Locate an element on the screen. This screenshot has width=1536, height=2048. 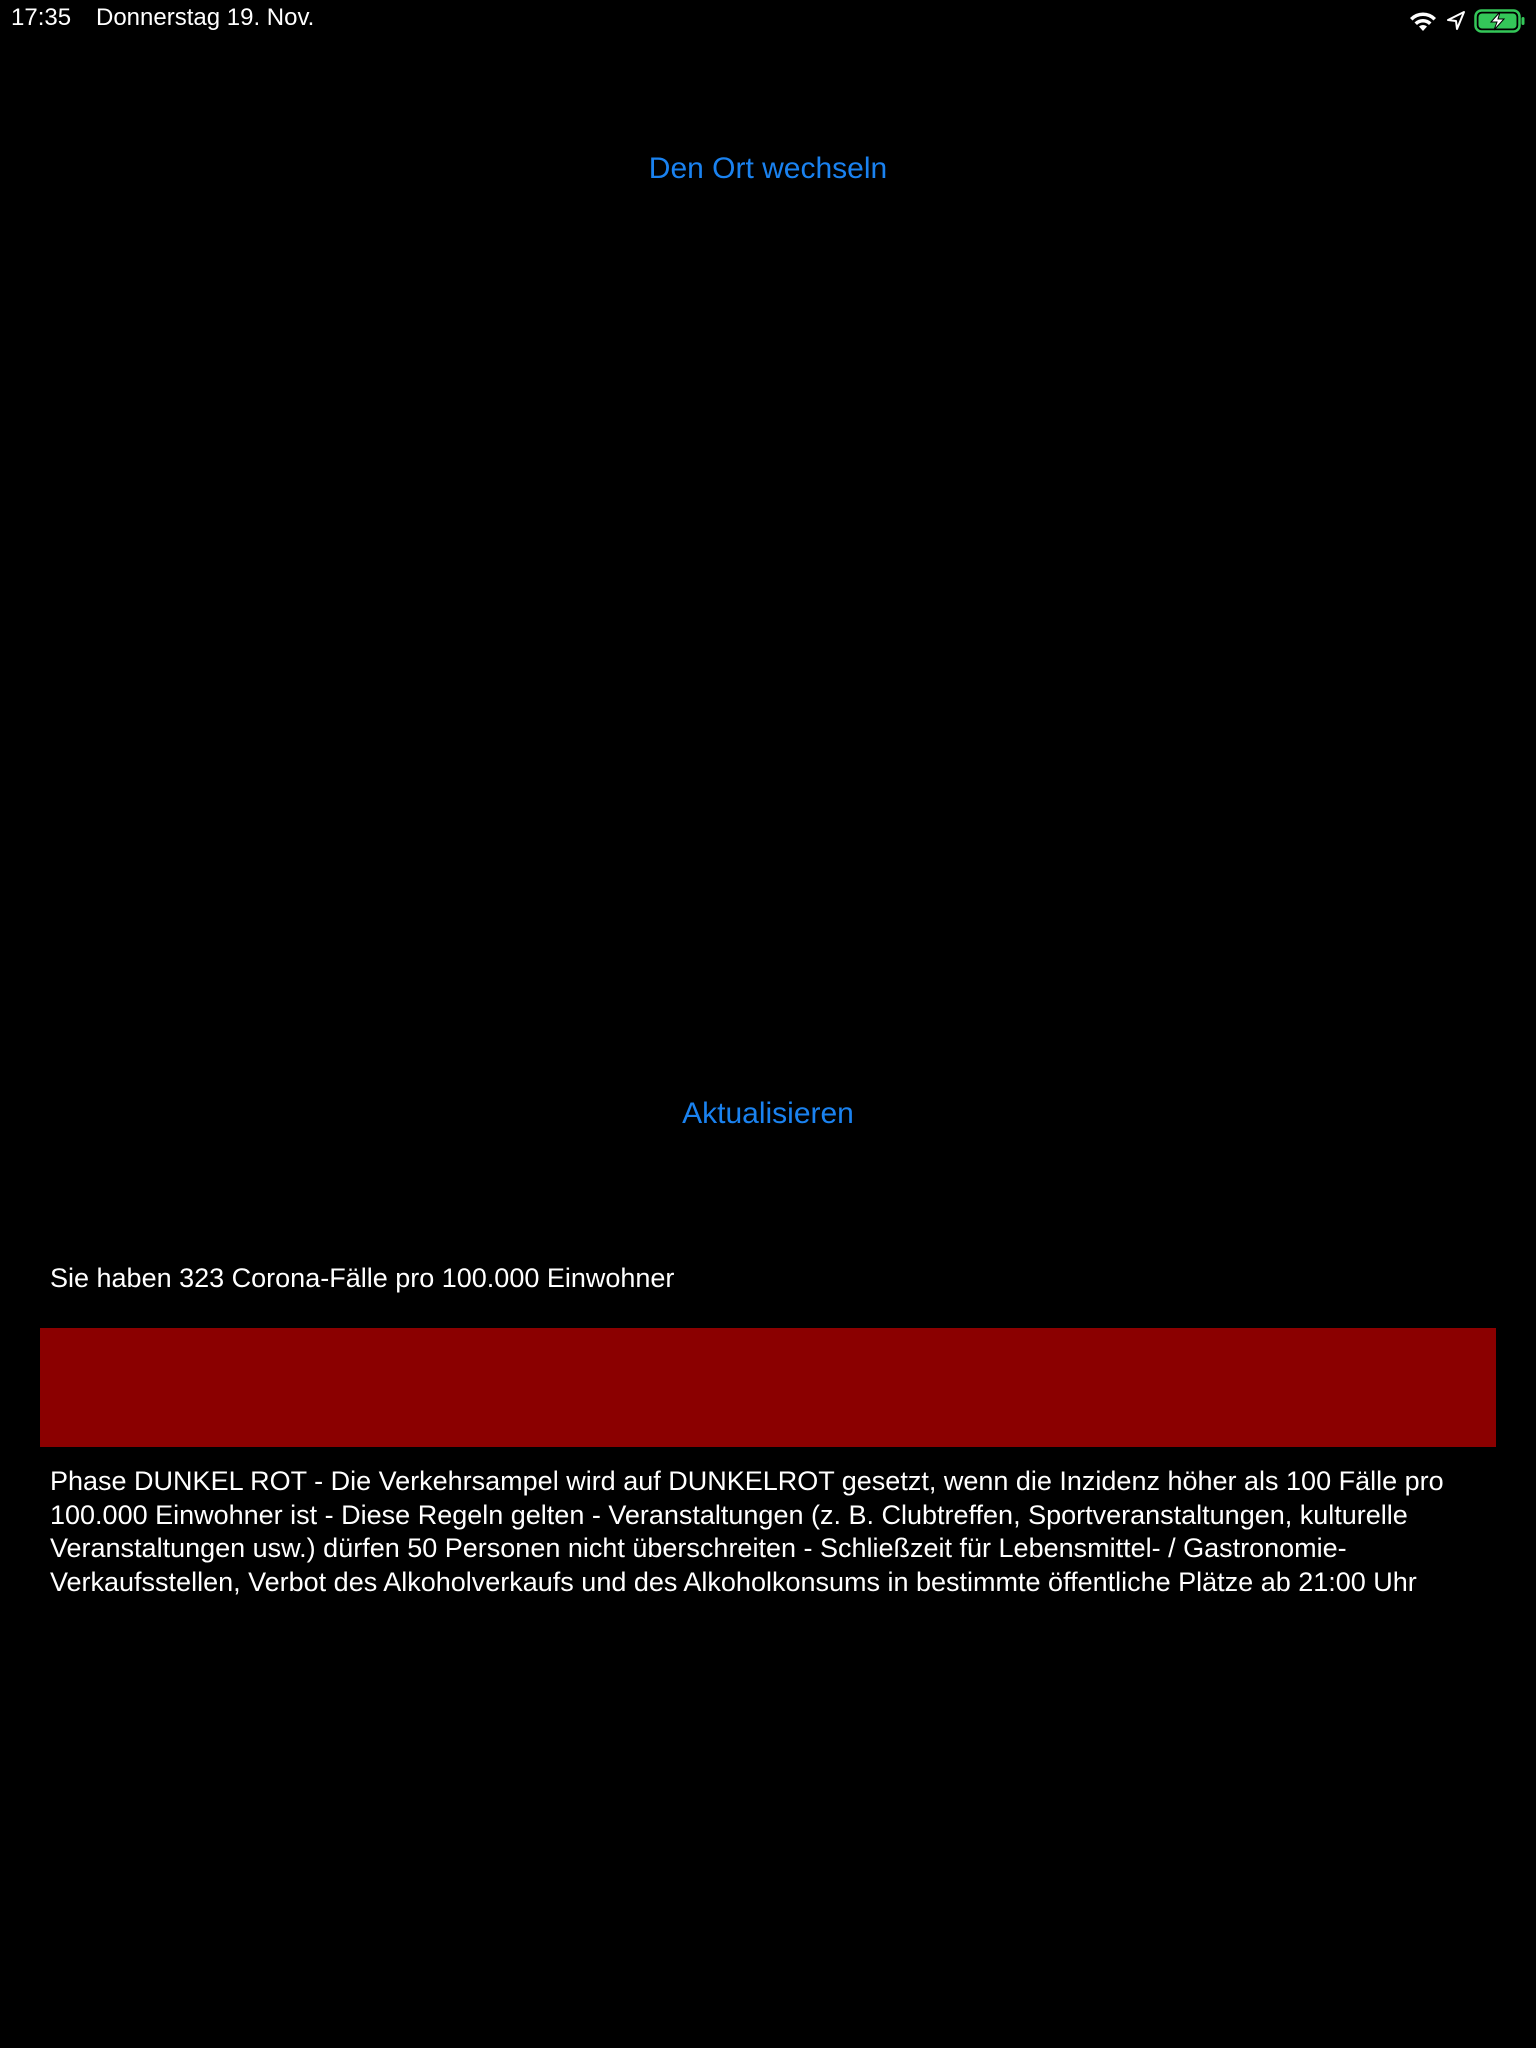
status-time: 17:35 is located at coordinates (41, 17).